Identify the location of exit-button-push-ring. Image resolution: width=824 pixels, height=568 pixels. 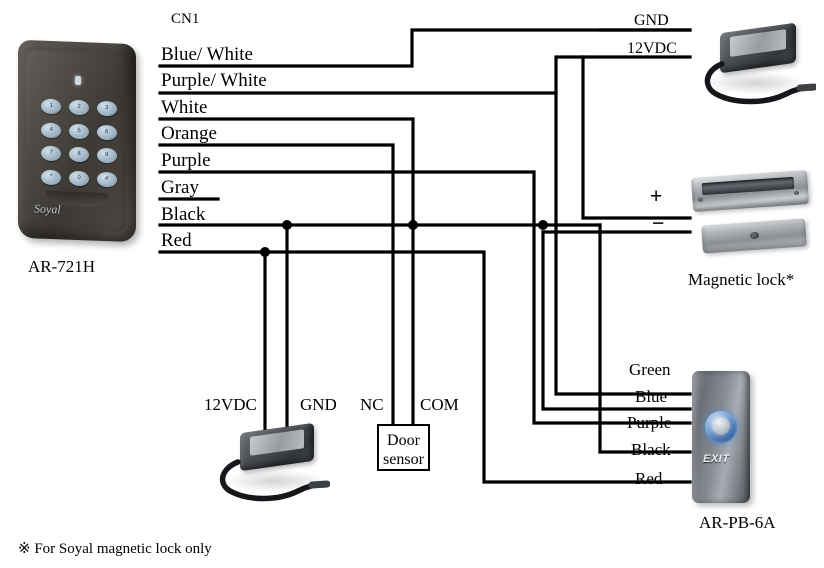
(721, 427).